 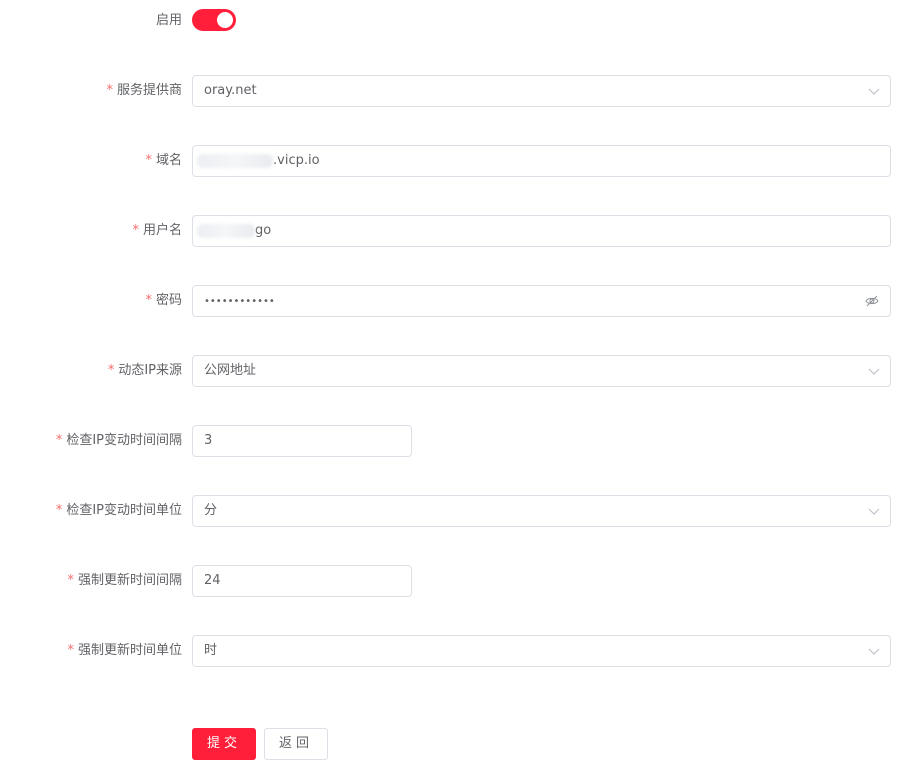 I want to click on check-interval-input-value: 3, so click(x=208, y=440).